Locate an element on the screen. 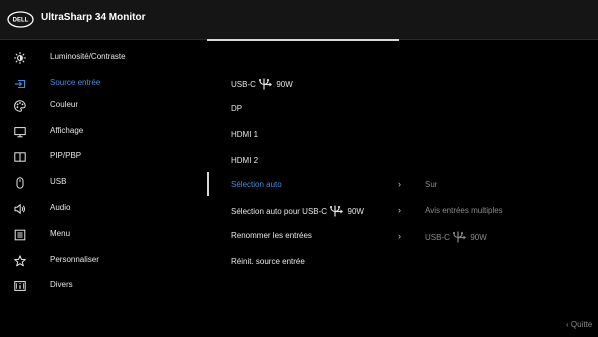  submenu-label: Réinit. source entrée is located at coordinates (268, 261).